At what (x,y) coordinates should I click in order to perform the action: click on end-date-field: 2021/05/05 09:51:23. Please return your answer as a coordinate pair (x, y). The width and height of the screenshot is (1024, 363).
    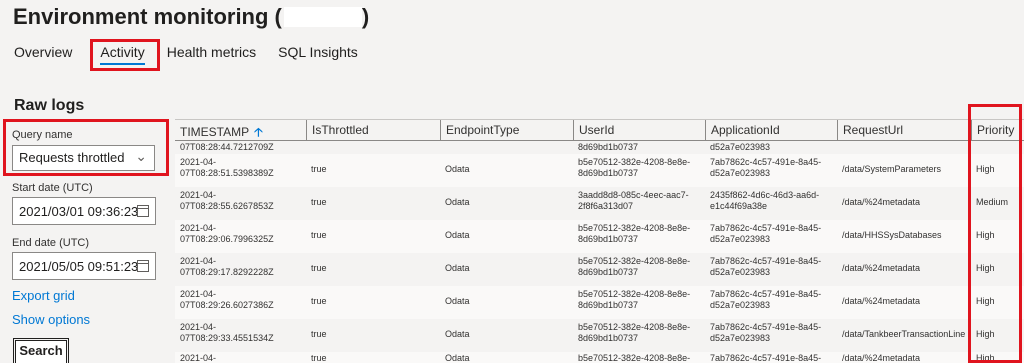
    Looking at the image, I should click on (84, 266).